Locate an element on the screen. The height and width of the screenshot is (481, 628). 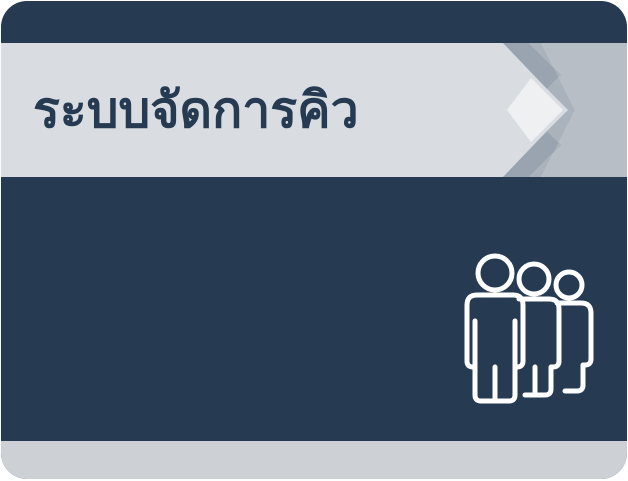
people-group-icon is located at coordinates (529, 328).